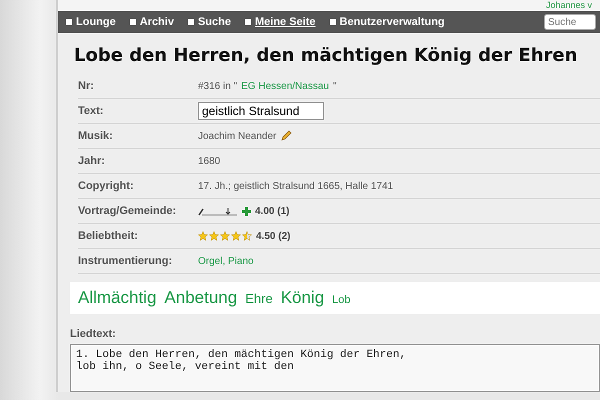  I want to click on vote-slider-drawing, so click(218, 211).